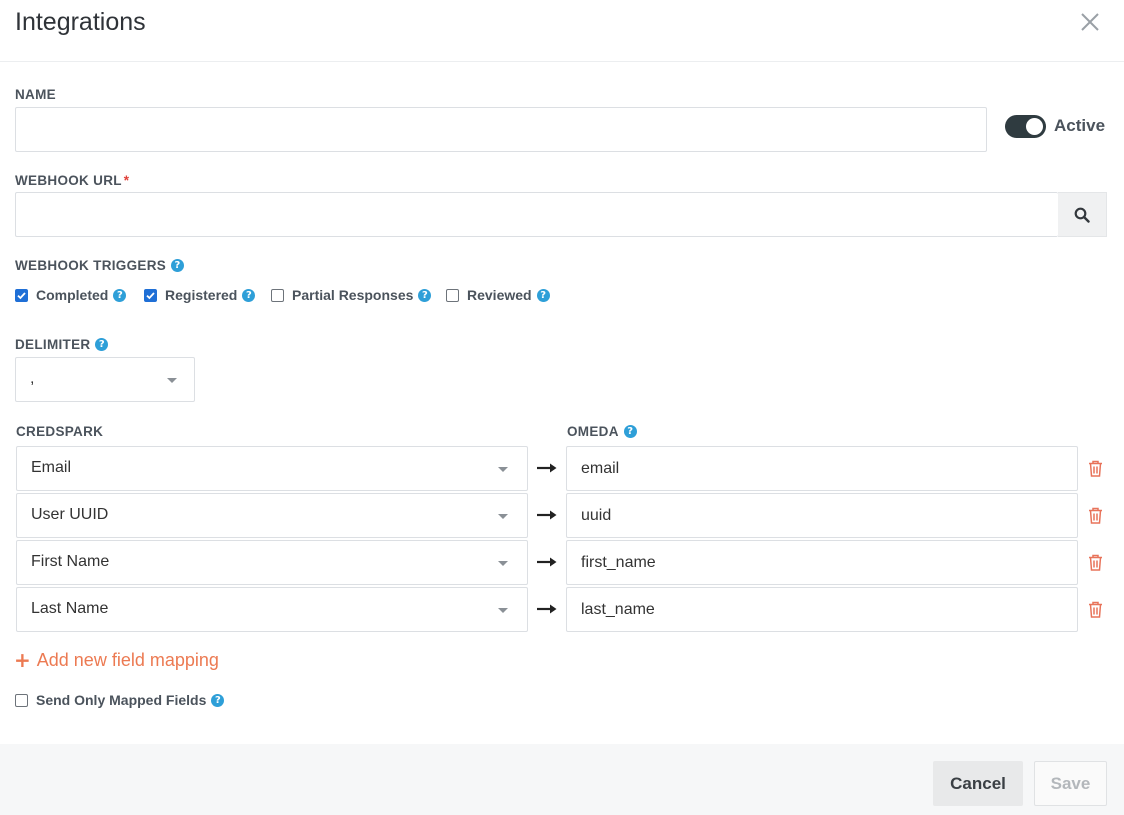 Image resolution: width=1124 pixels, height=815 pixels. Describe the element at coordinates (978, 783) in the screenshot. I see `cancel-button: Cancel` at that location.